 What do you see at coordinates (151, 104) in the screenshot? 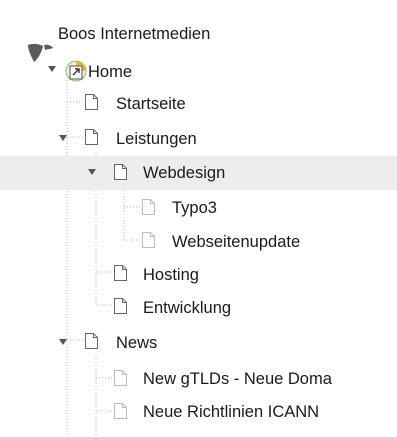
I see `tree-item-label: Startseite` at bounding box center [151, 104].